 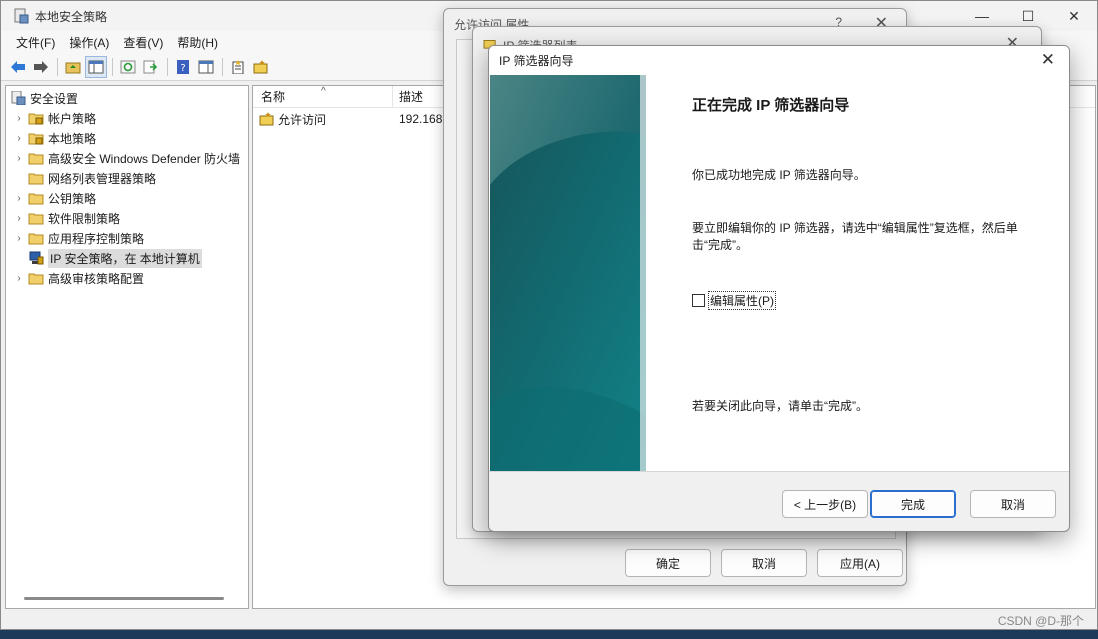 I want to click on tree-item-app-control: › 应用程序控制策略, so click(x=127, y=238).